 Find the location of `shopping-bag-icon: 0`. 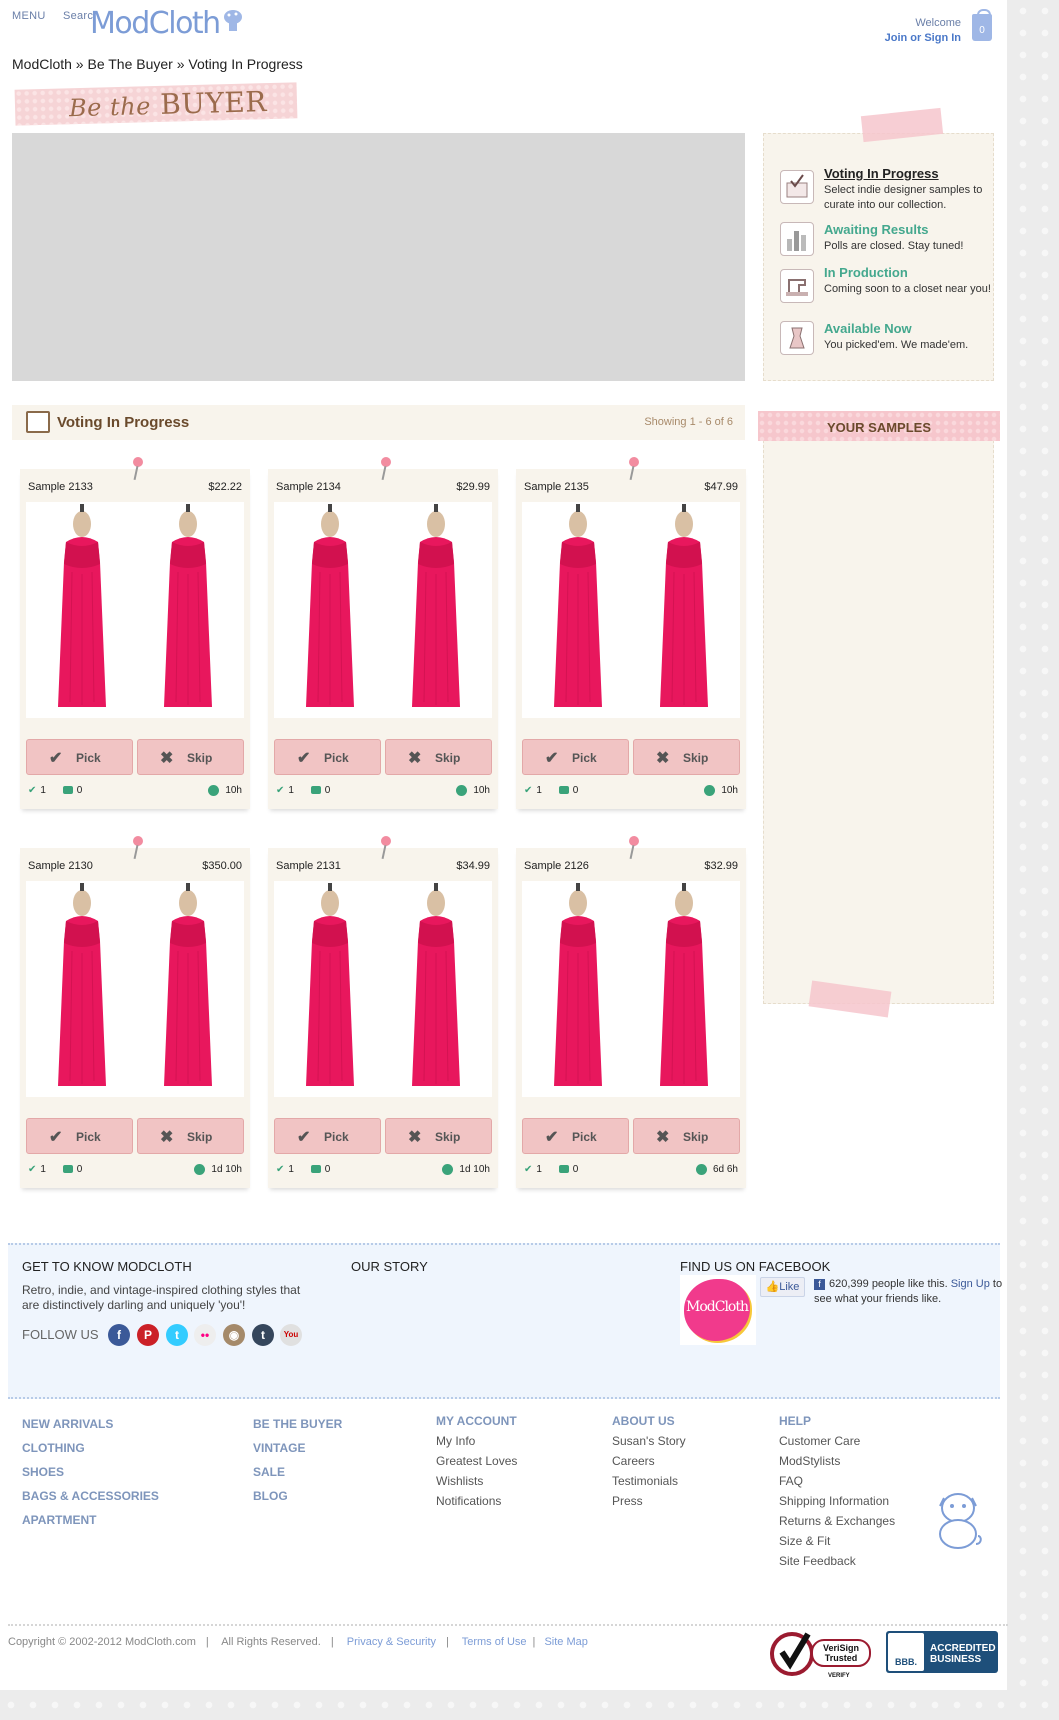

shopping-bag-icon: 0 is located at coordinates (982, 25).